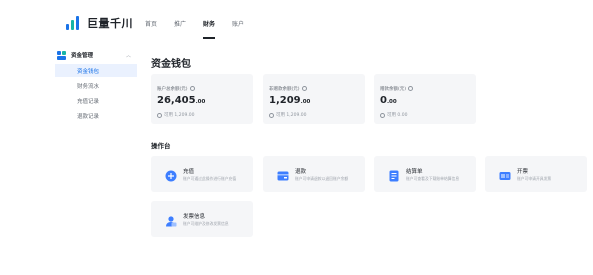  Describe the element at coordinates (171, 221) in the screenshot. I see `invoice-info-icon` at that location.